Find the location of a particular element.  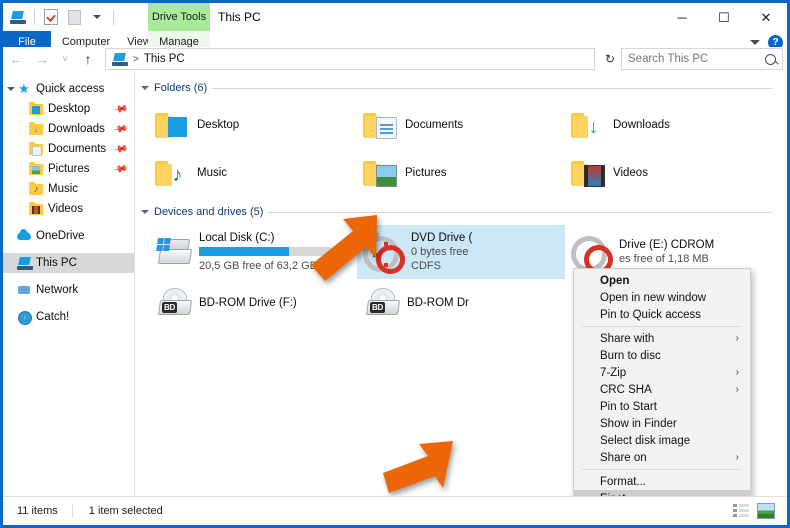

forward-icon: → is located at coordinates (42, 59).